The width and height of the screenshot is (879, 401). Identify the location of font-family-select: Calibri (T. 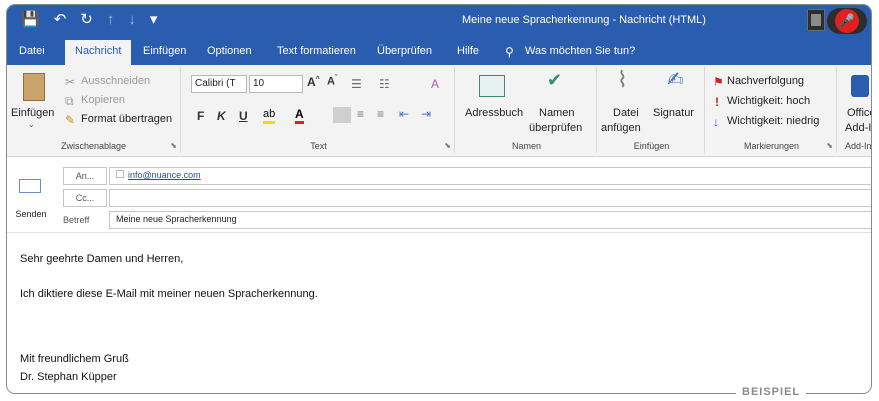
(219, 84).